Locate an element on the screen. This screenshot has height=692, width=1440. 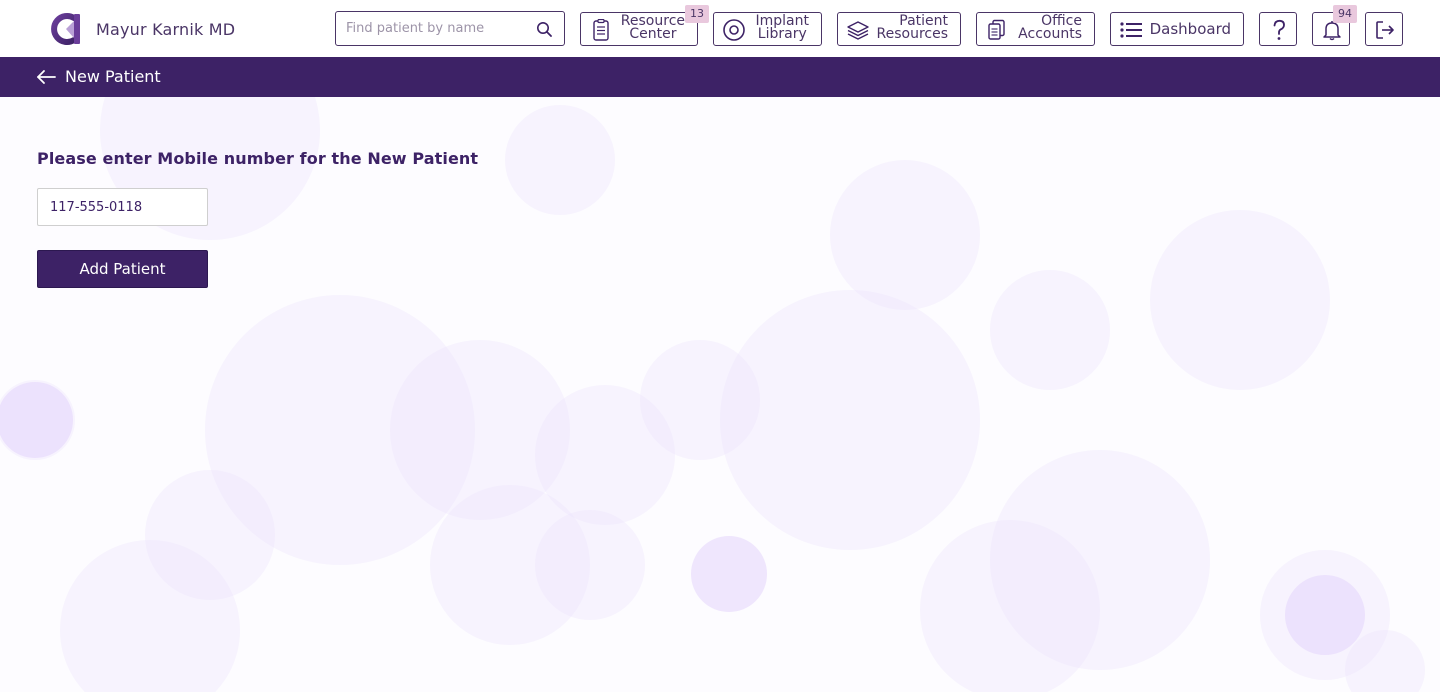
page-header-bar: New Patient is located at coordinates (720, 77).